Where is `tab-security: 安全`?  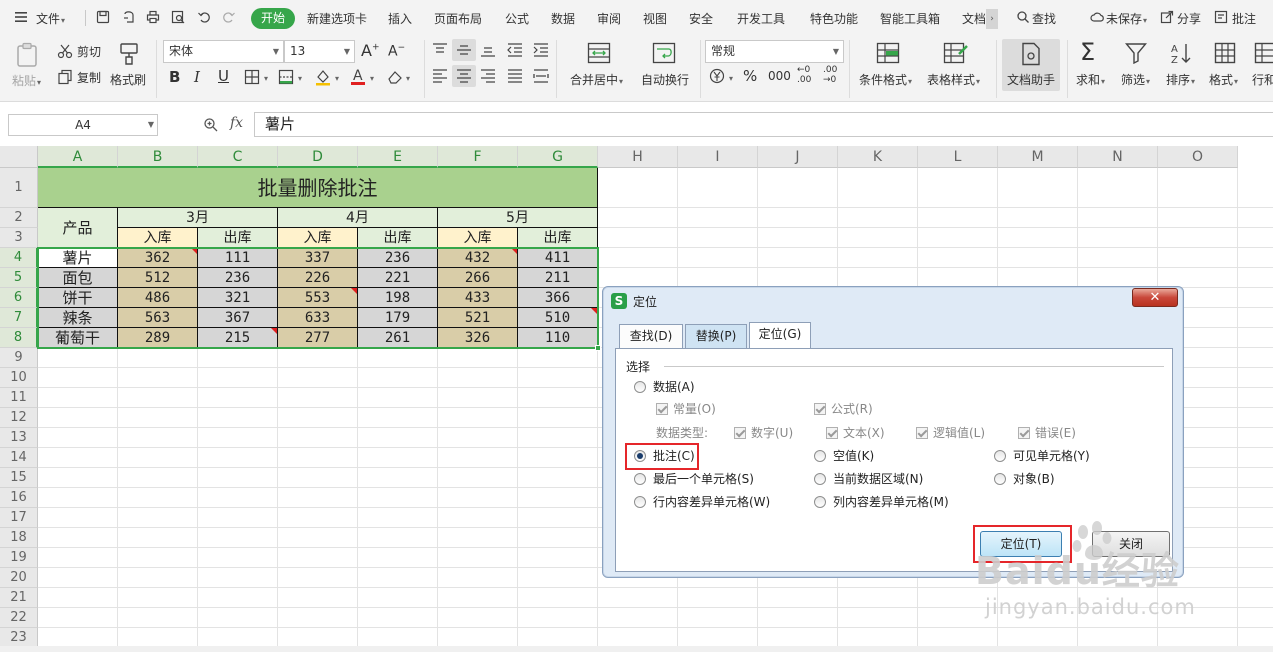
tab-security: 安全 is located at coordinates (701, 19).